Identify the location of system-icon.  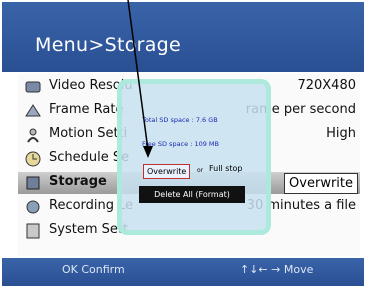
(33, 231).